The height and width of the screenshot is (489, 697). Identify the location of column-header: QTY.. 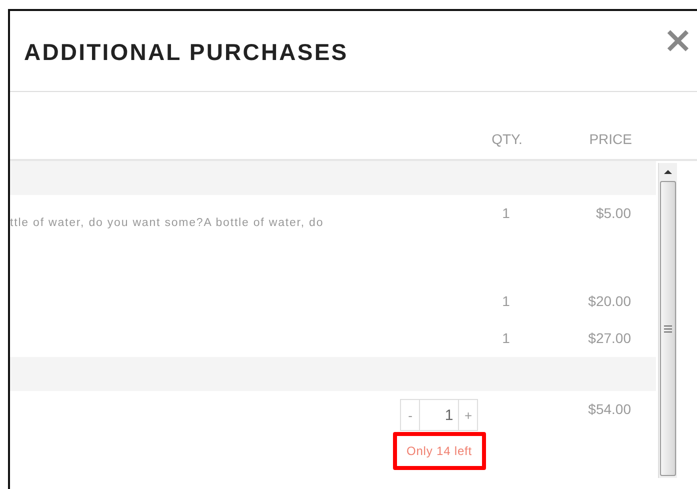
(507, 140).